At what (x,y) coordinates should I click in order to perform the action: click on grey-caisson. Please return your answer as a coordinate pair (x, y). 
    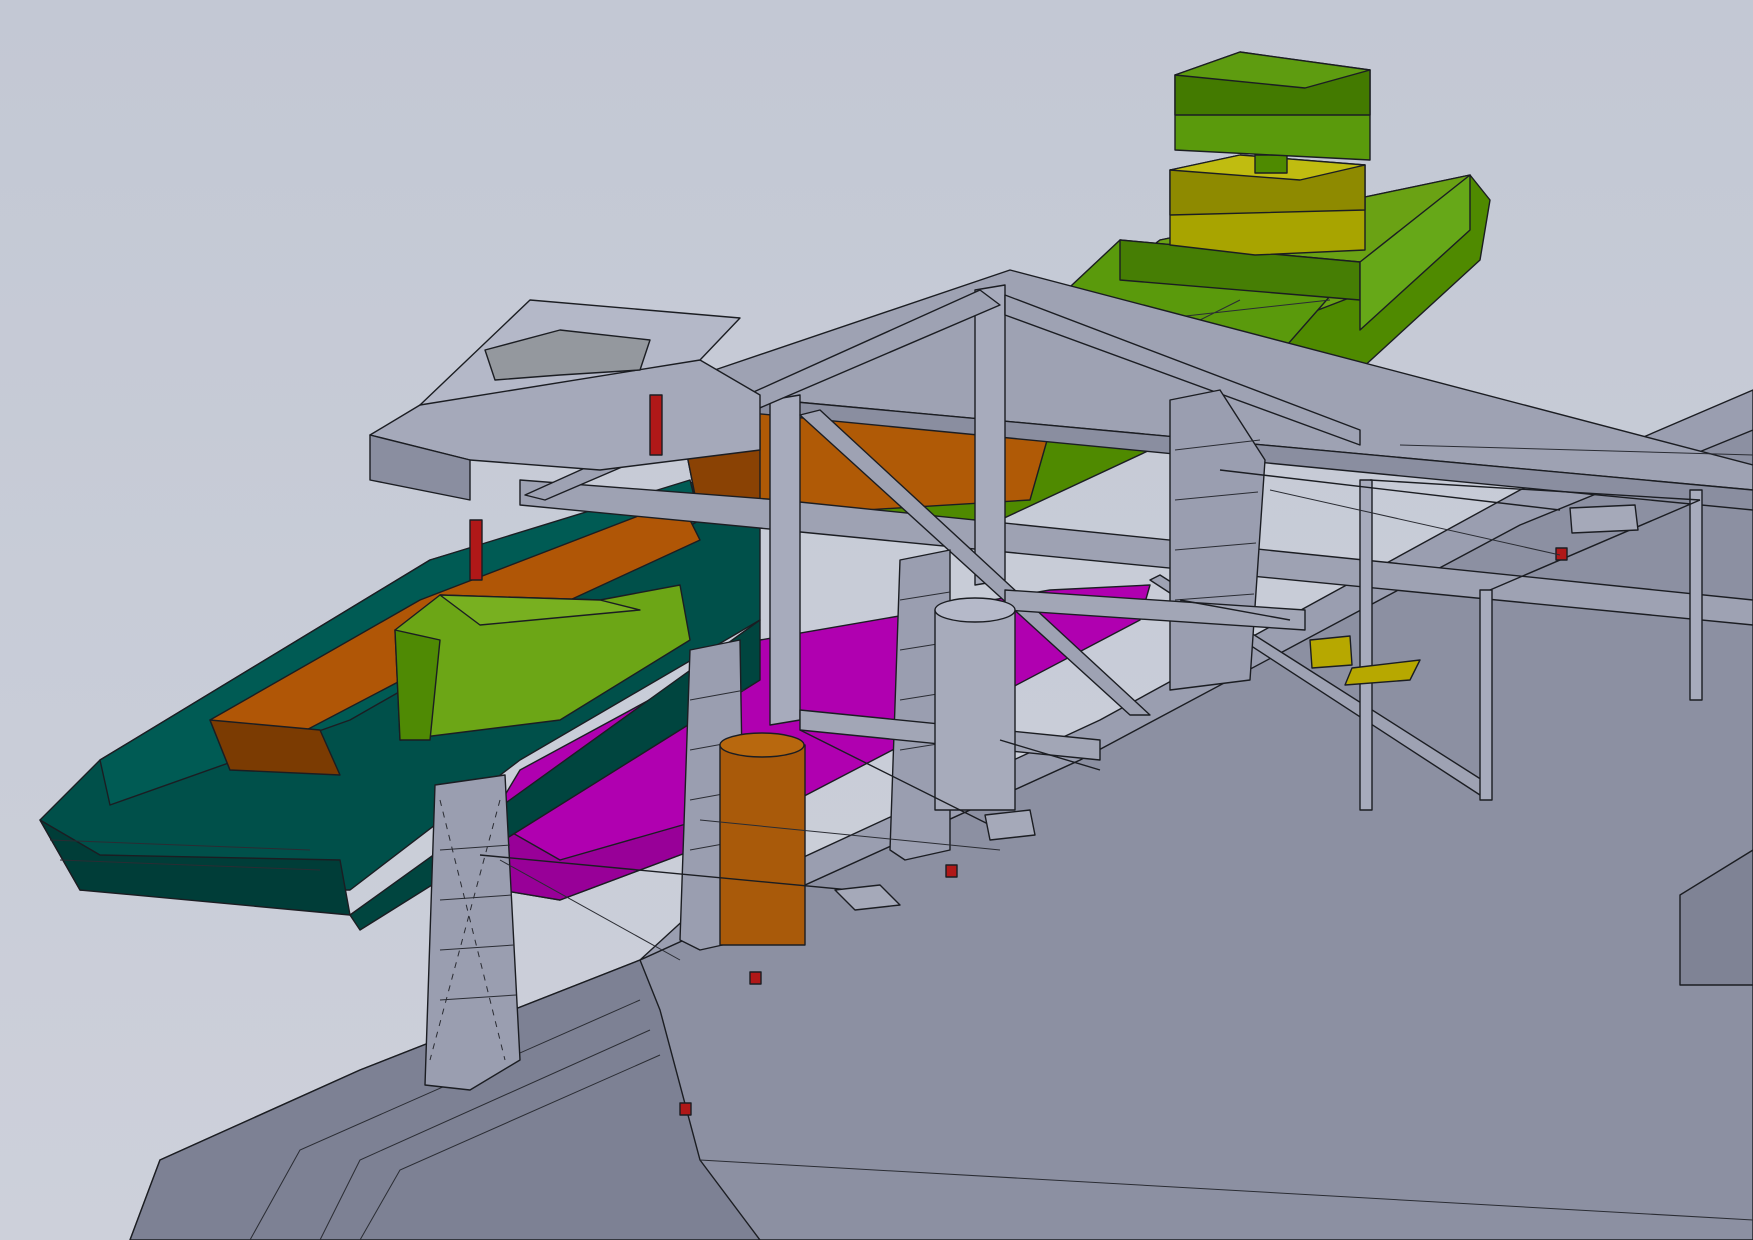
    Looking at the image, I should click on (975, 704).